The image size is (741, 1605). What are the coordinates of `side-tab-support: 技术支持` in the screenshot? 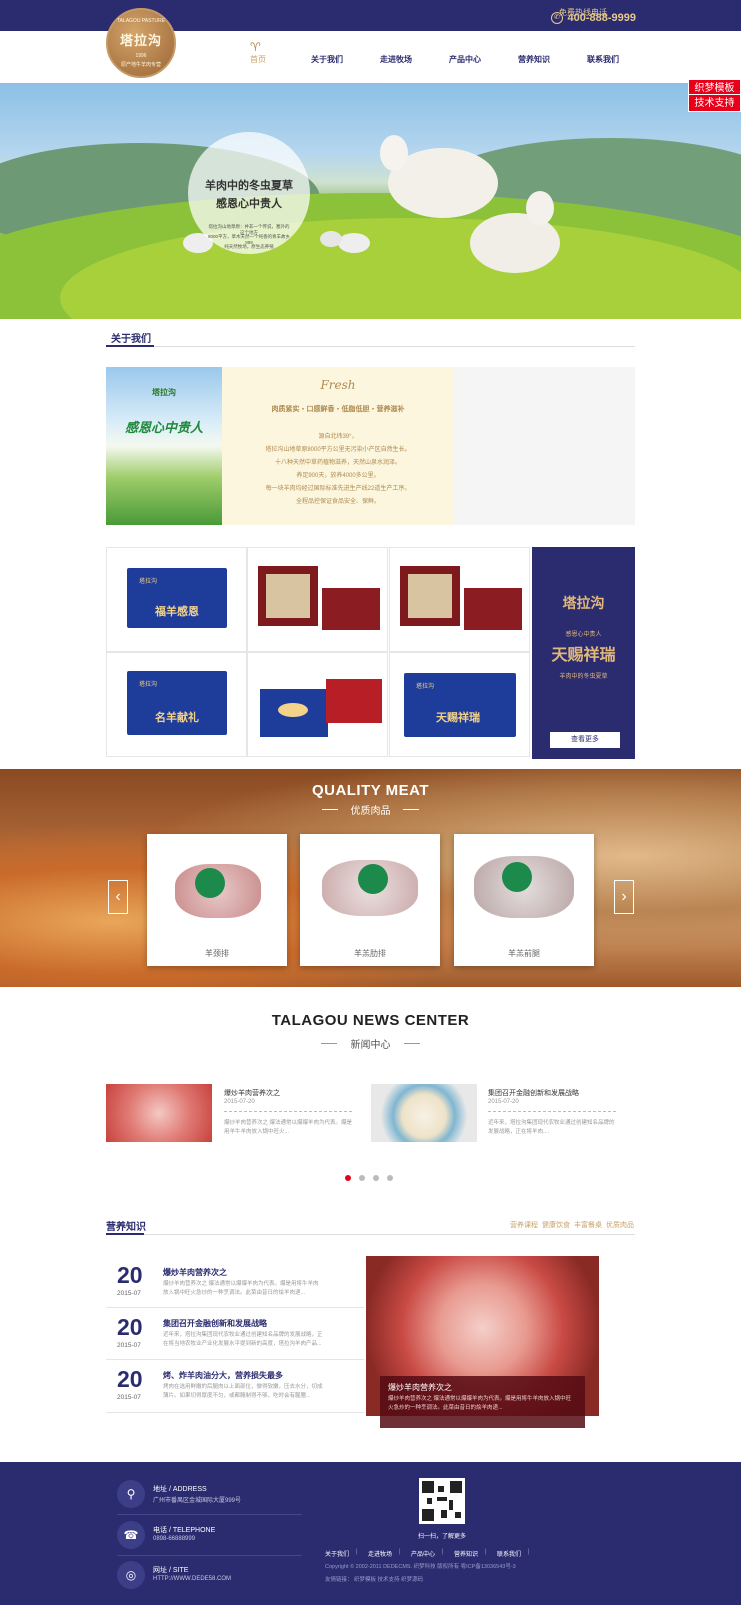 It's located at (714, 103).